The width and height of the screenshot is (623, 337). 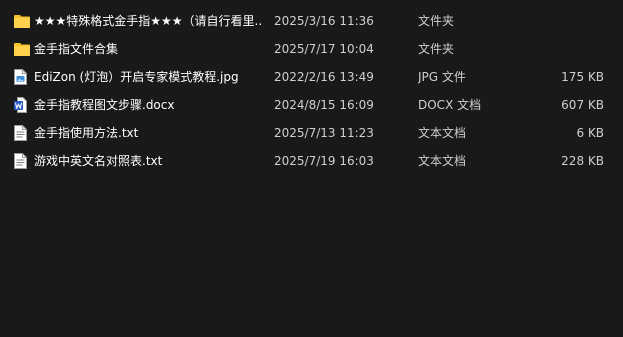 What do you see at coordinates (324, 161) in the screenshot?
I see `file-date: 2025/7/19 16:03` at bounding box center [324, 161].